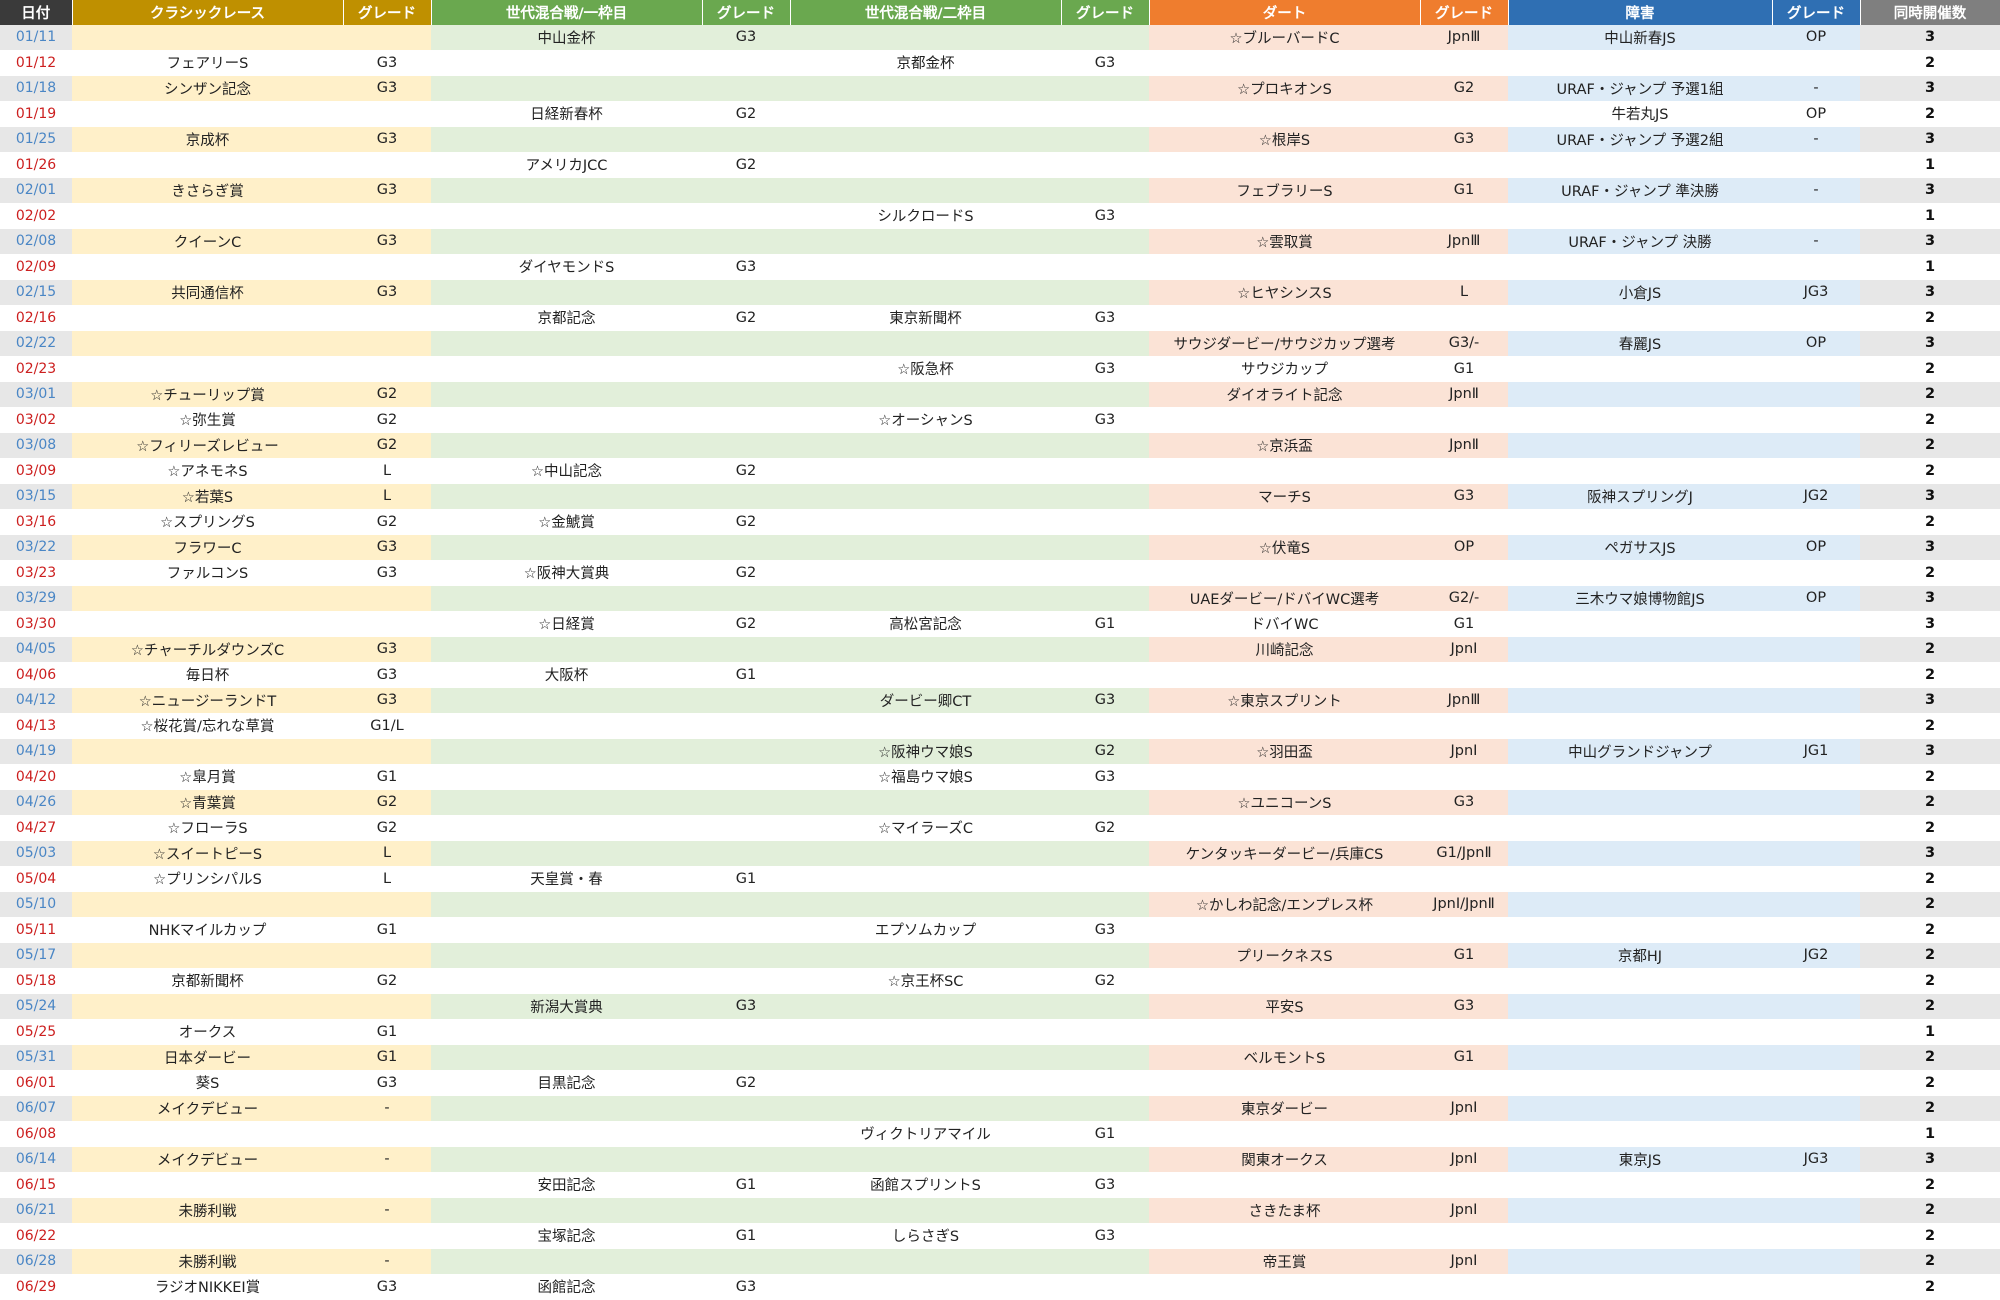 This screenshot has width=2000, height=1300. Describe the element at coordinates (925, 624) in the screenshot. I see `mixed-slot2-cell: 高松宮記念` at that location.